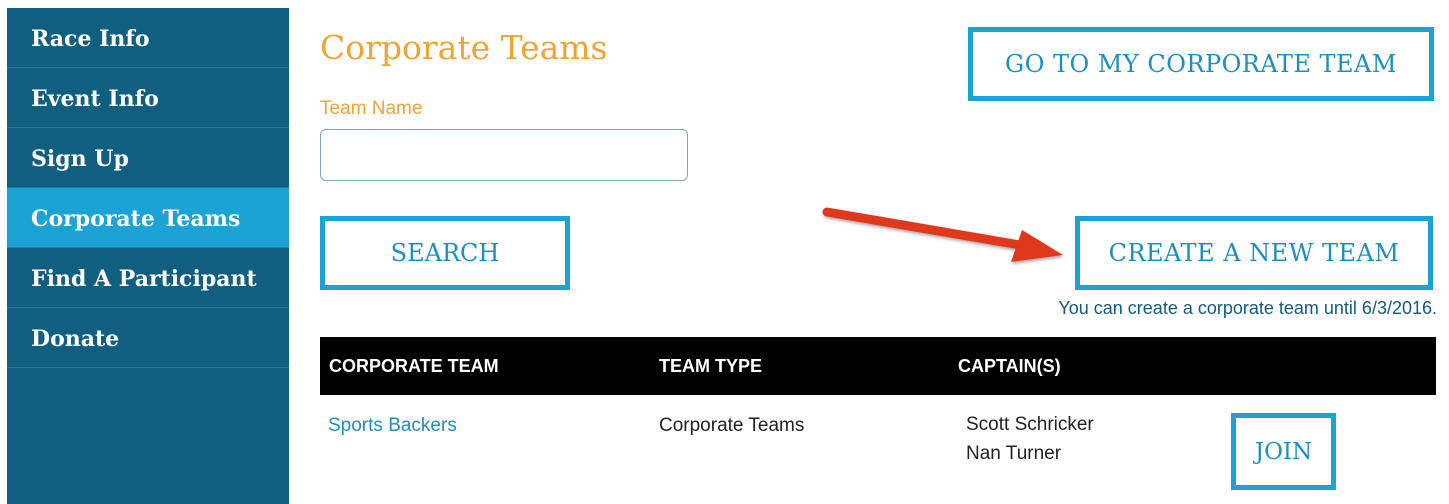 This screenshot has width=1449, height=504. I want to click on sidebar-item-donate: Donate, so click(148, 338).